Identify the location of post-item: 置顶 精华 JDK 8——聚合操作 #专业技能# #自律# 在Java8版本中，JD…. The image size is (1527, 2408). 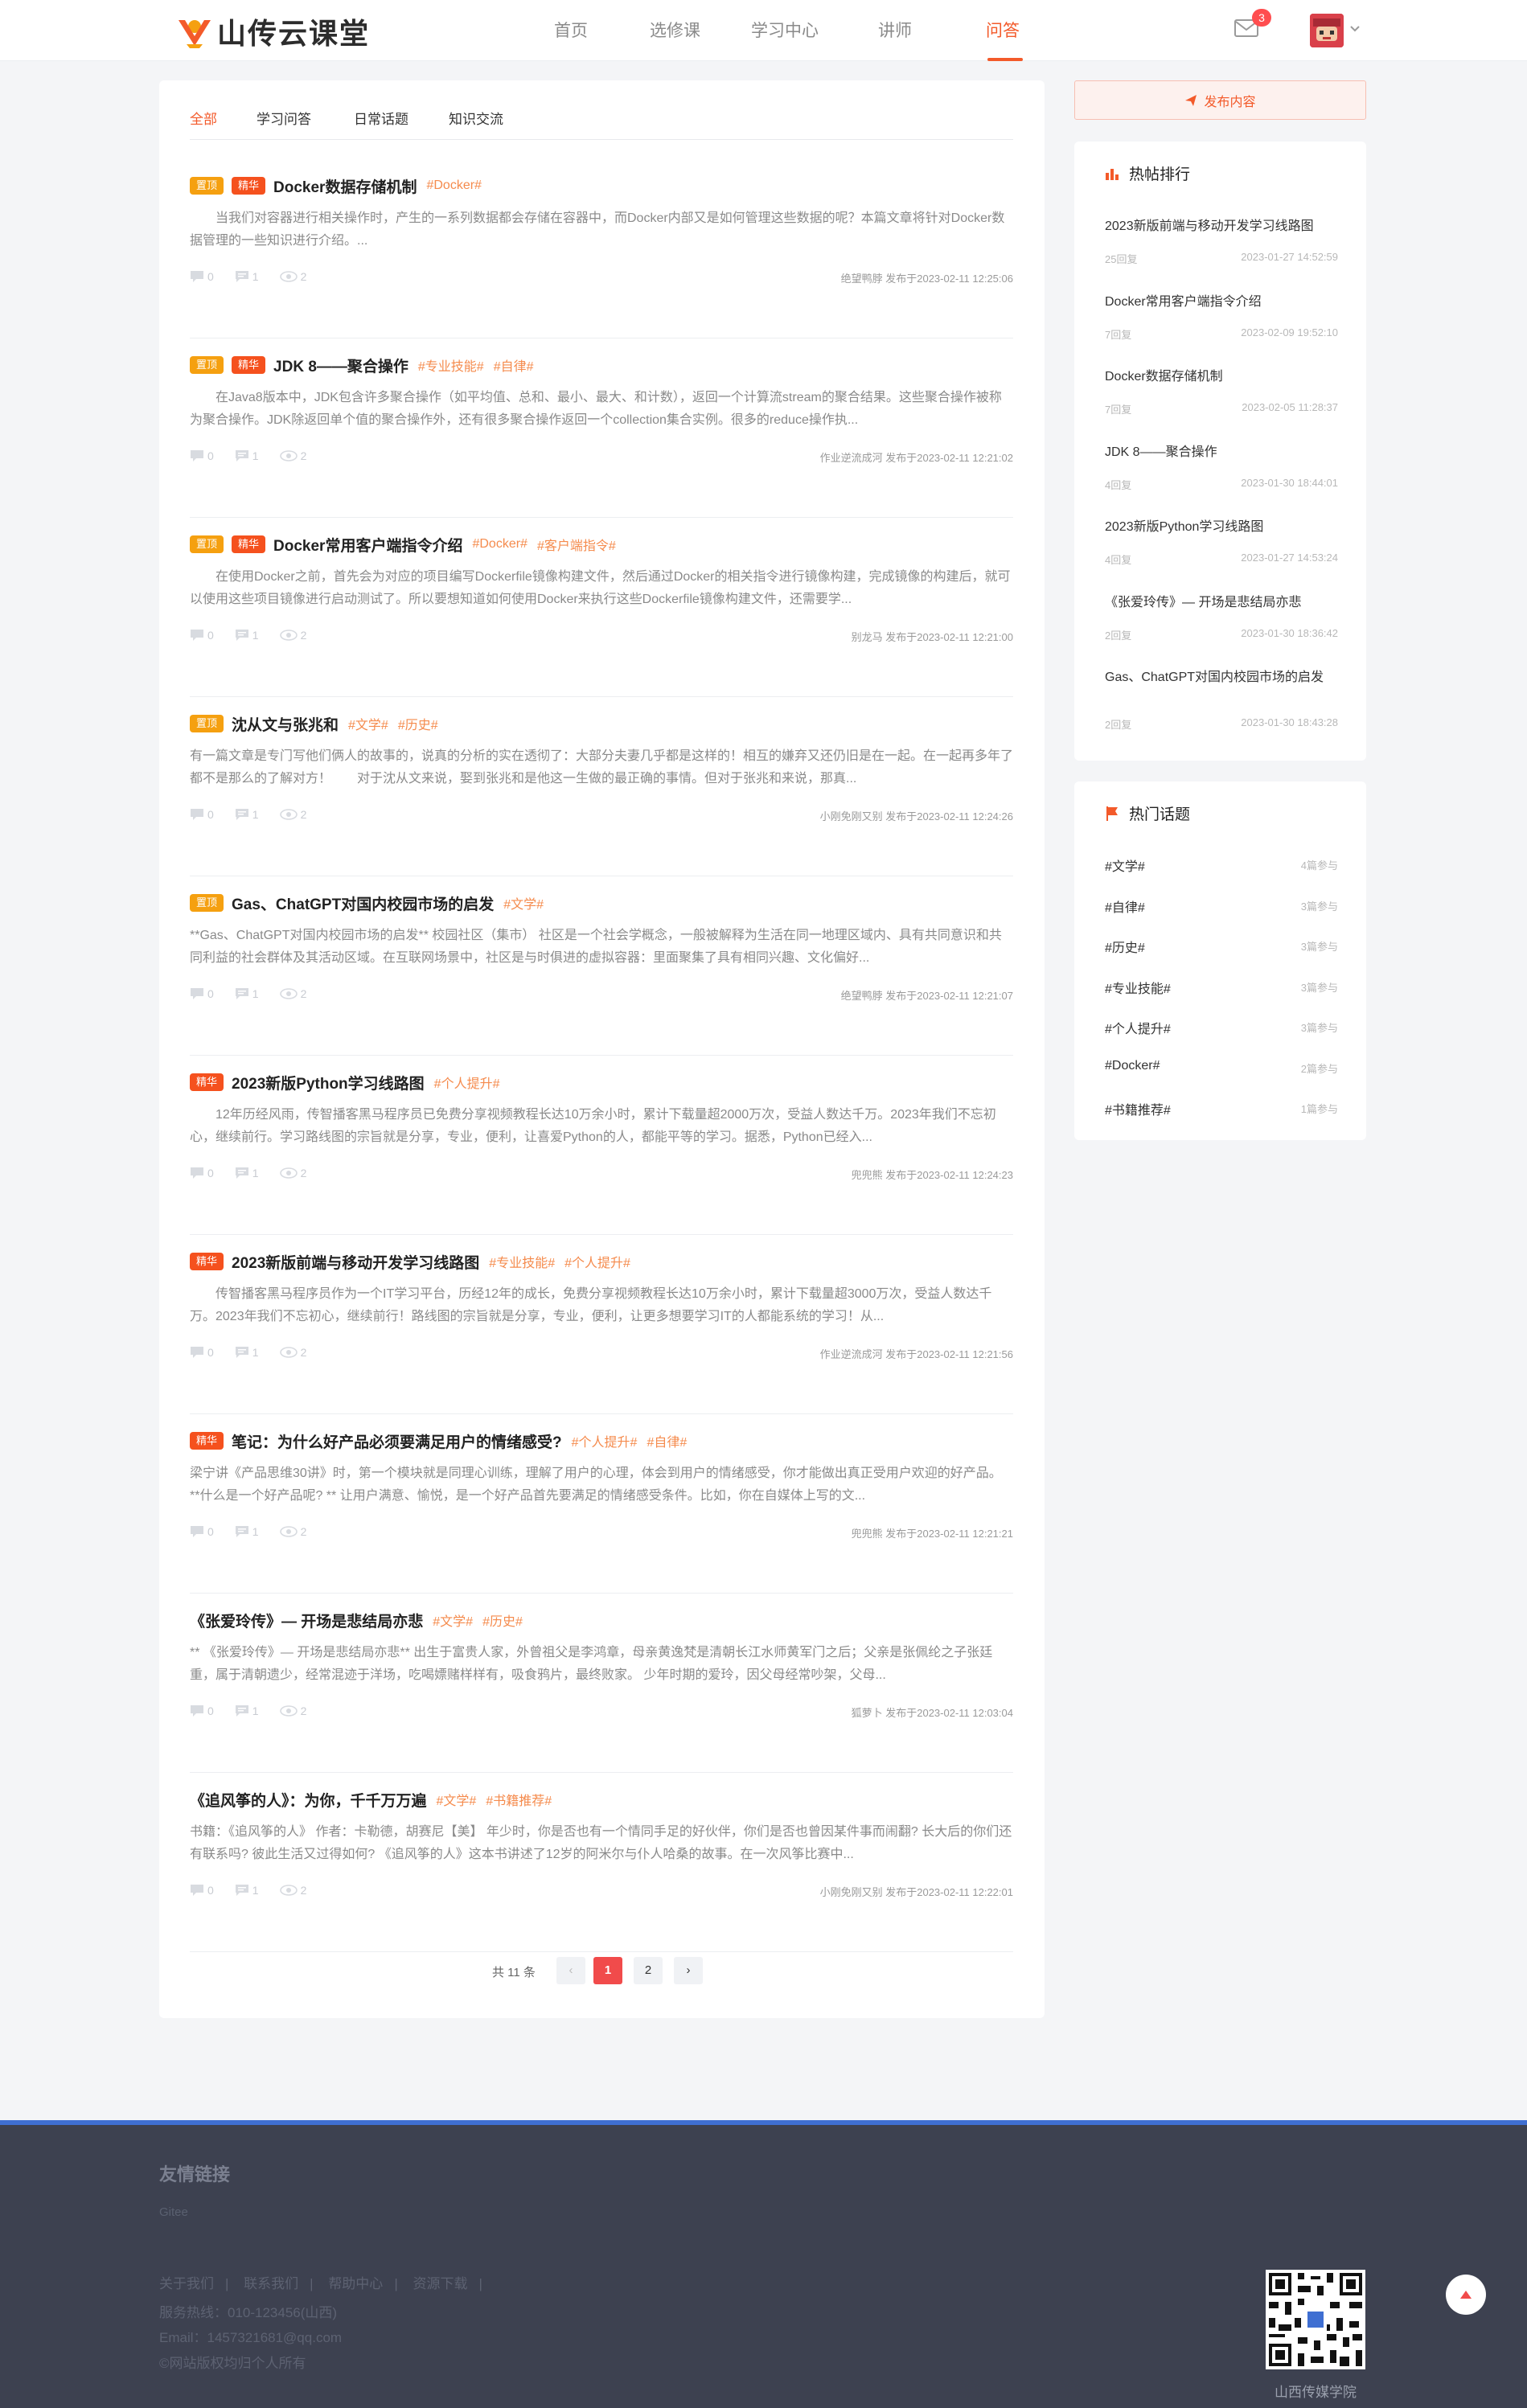
(601, 428).